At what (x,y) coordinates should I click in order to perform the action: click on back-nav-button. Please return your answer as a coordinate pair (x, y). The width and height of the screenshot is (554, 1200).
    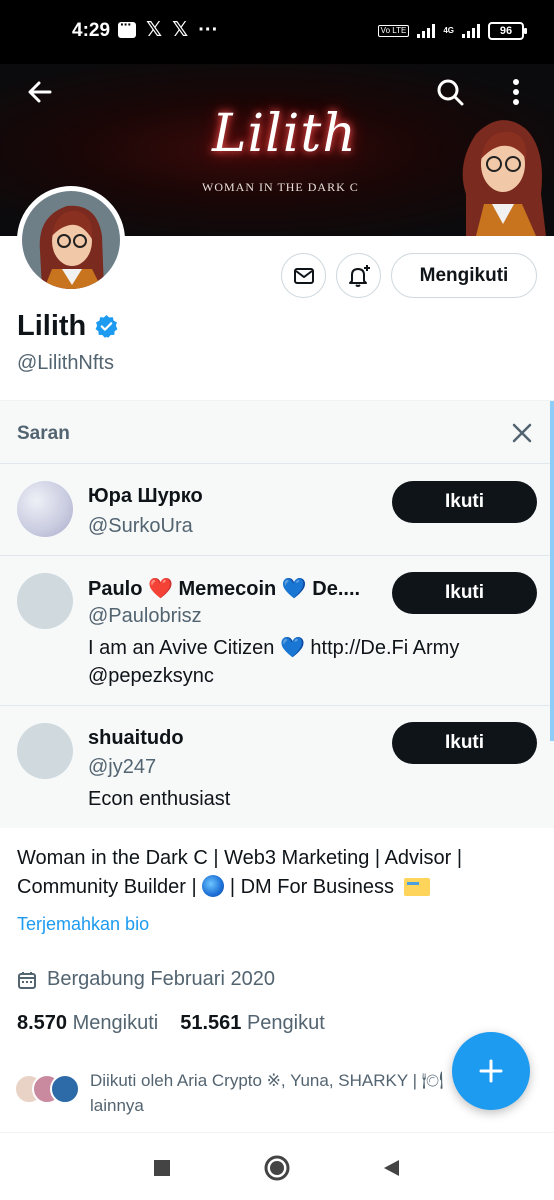
    Looking at the image, I should click on (391, 1168).